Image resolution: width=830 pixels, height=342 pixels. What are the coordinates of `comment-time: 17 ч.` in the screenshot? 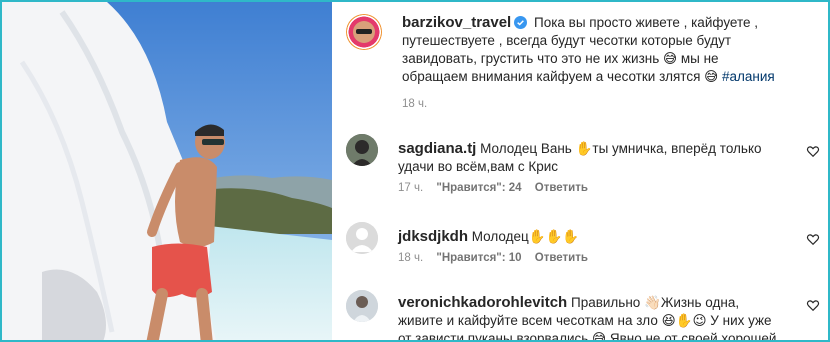 It's located at (410, 188).